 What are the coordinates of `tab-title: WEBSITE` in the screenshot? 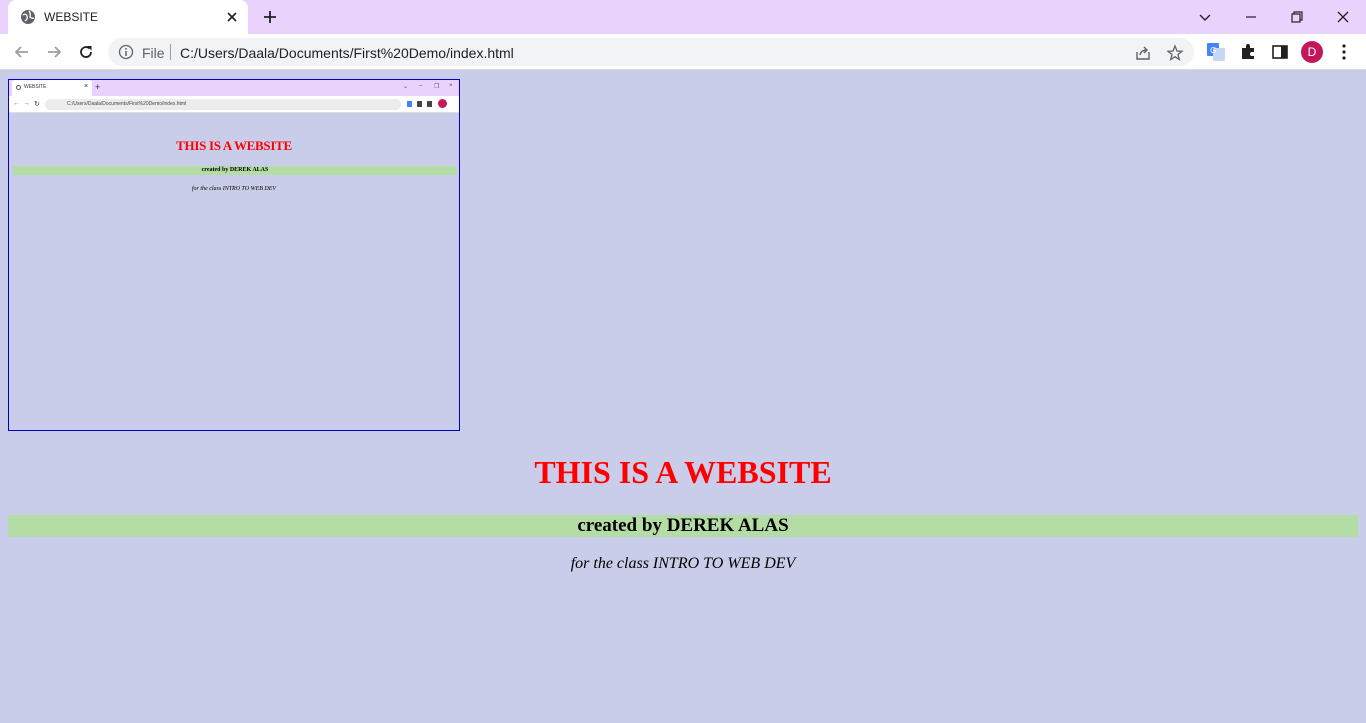 It's located at (71, 17).